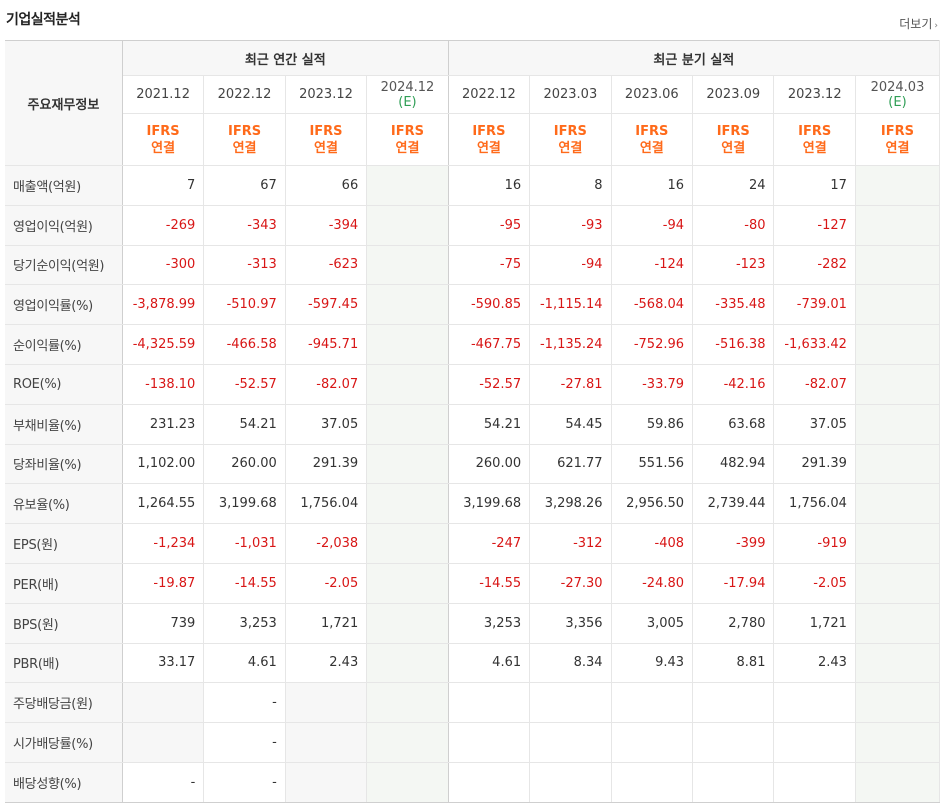  Describe the element at coordinates (326, 663) in the screenshot. I see `table-cell: 2.43` at that location.